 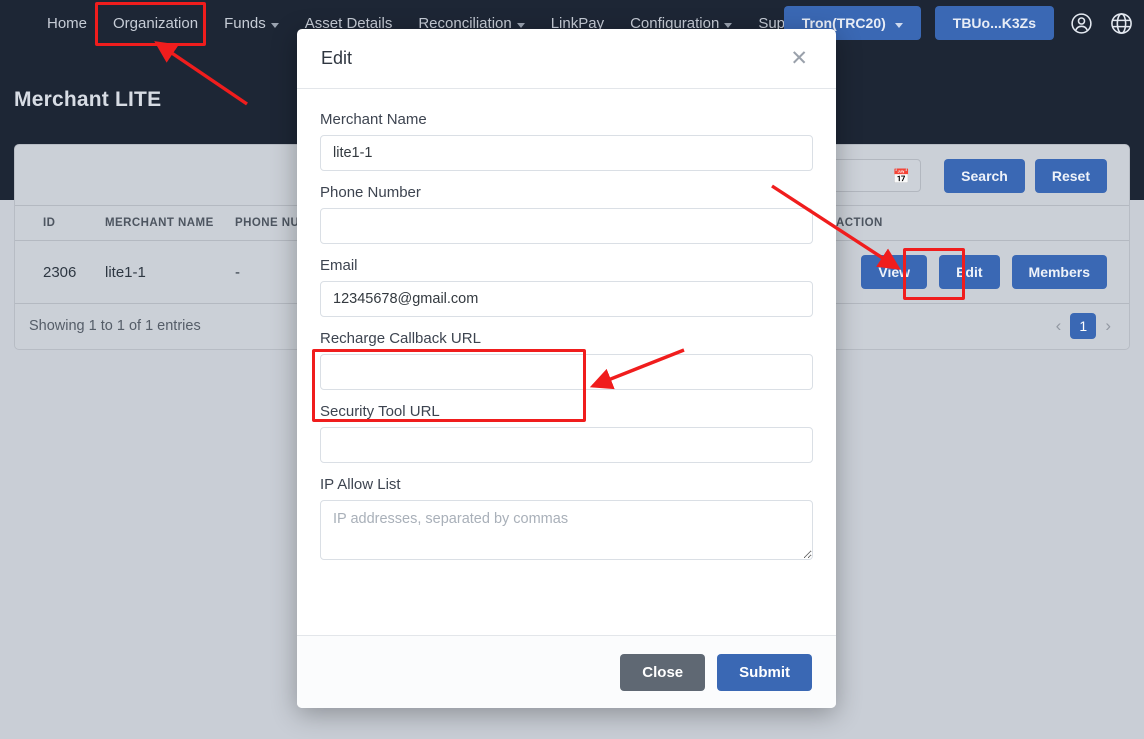 I want to click on recharge-callback-url-input, so click(x=566, y=372).